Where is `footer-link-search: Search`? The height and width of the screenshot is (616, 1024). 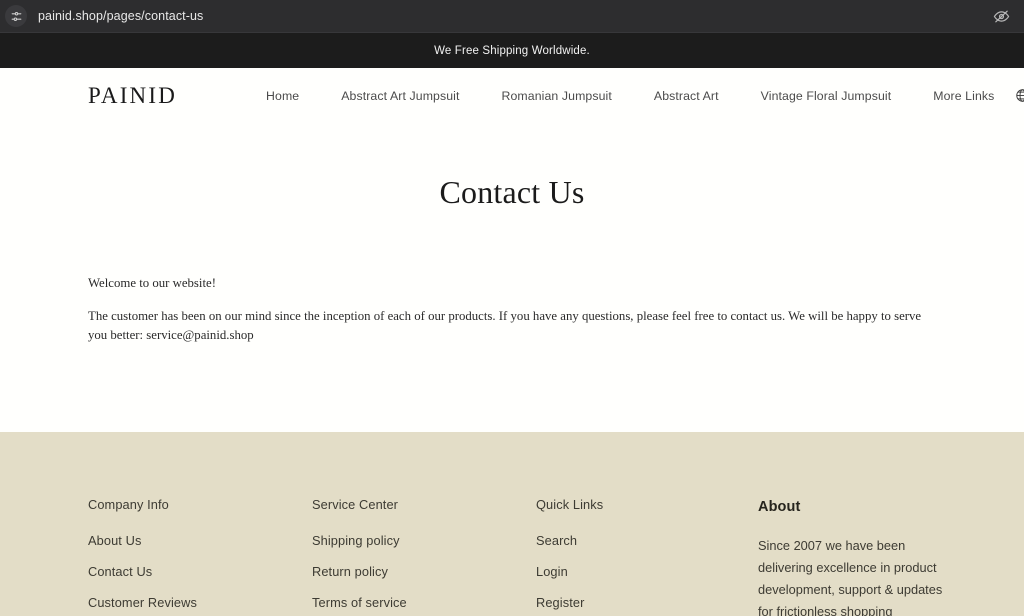 footer-link-search: Search is located at coordinates (647, 540).